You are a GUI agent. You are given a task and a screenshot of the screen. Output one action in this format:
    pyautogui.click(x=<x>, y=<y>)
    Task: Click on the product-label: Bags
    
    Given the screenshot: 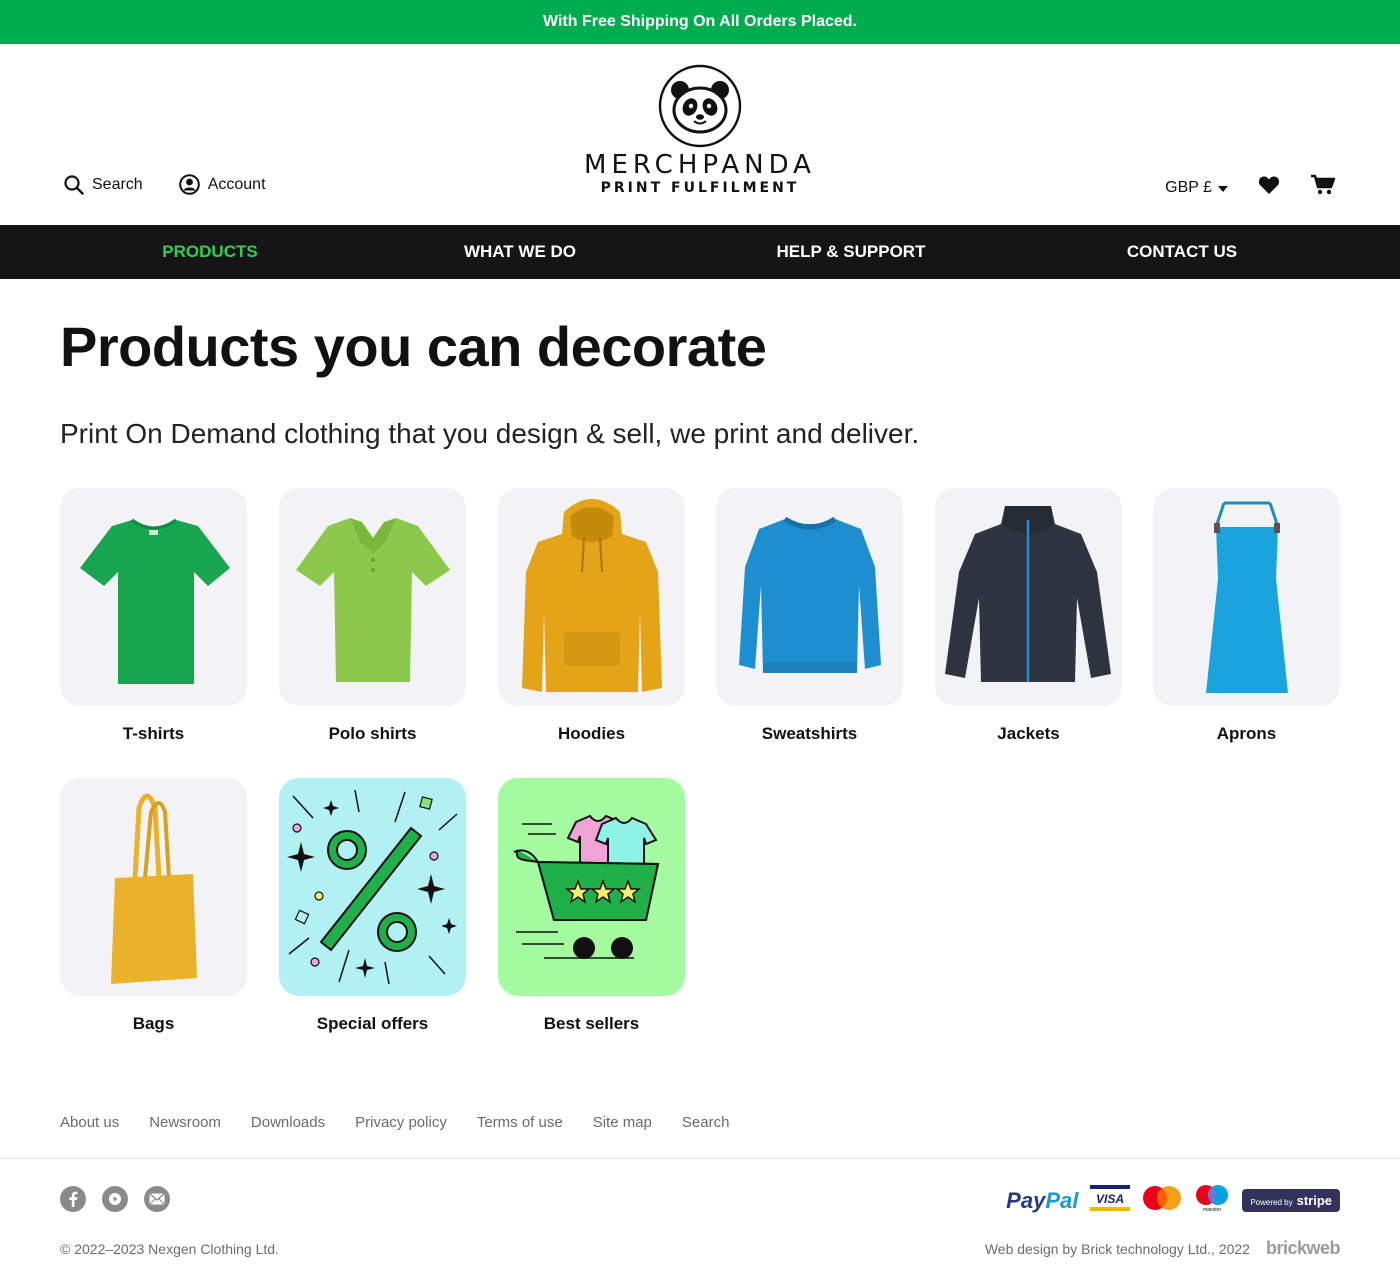 What is the action you would take?
    pyautogui.click(x=153, y=1023)
    